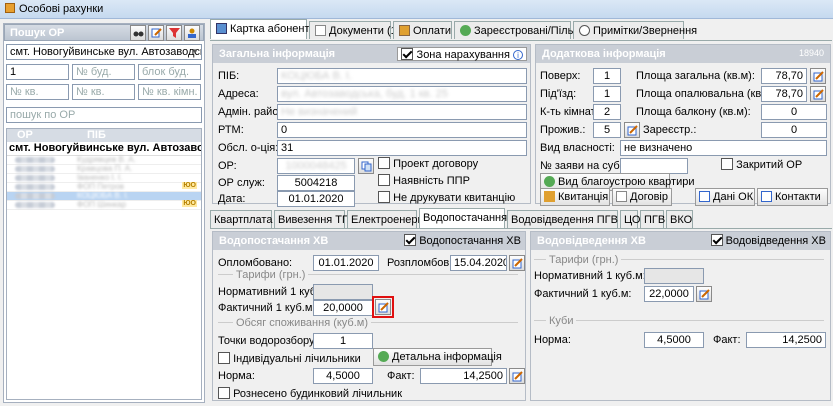 The width and height of the screenshot is (833, 406). Describe the element at coordinates (478, 263) in the screenshot. I see `unsealed-date-field: 15.04.2020` at that location.